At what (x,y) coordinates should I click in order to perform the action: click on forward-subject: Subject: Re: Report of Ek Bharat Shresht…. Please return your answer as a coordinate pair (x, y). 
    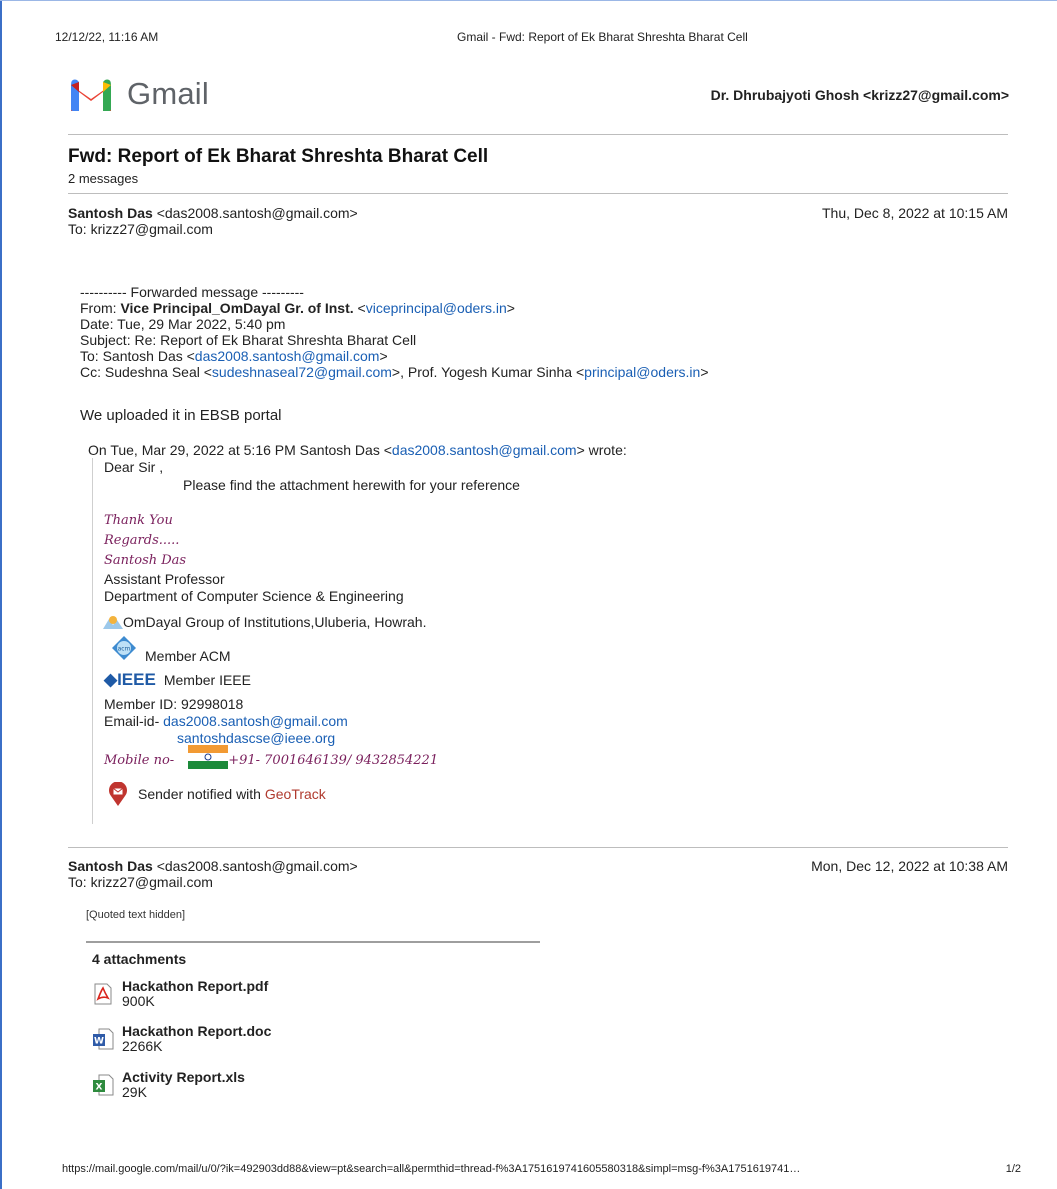
    Looking at the image, I should click on (248, 340).